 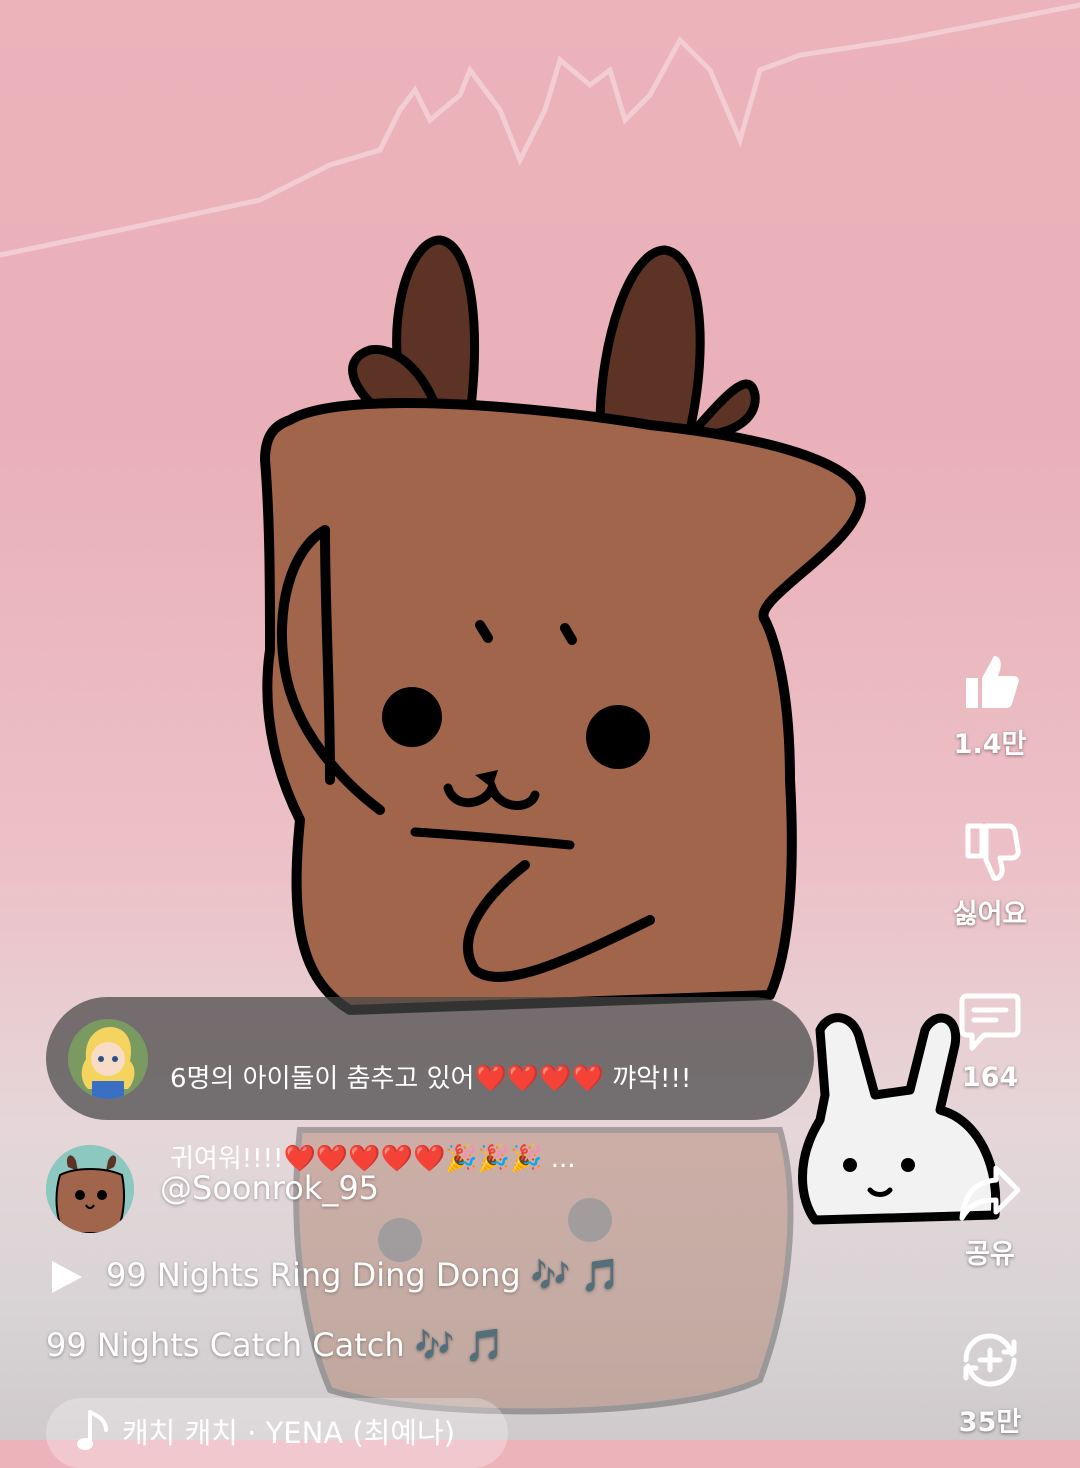 I want to click on like-count: 1.4만, so click(x=990, y=744).